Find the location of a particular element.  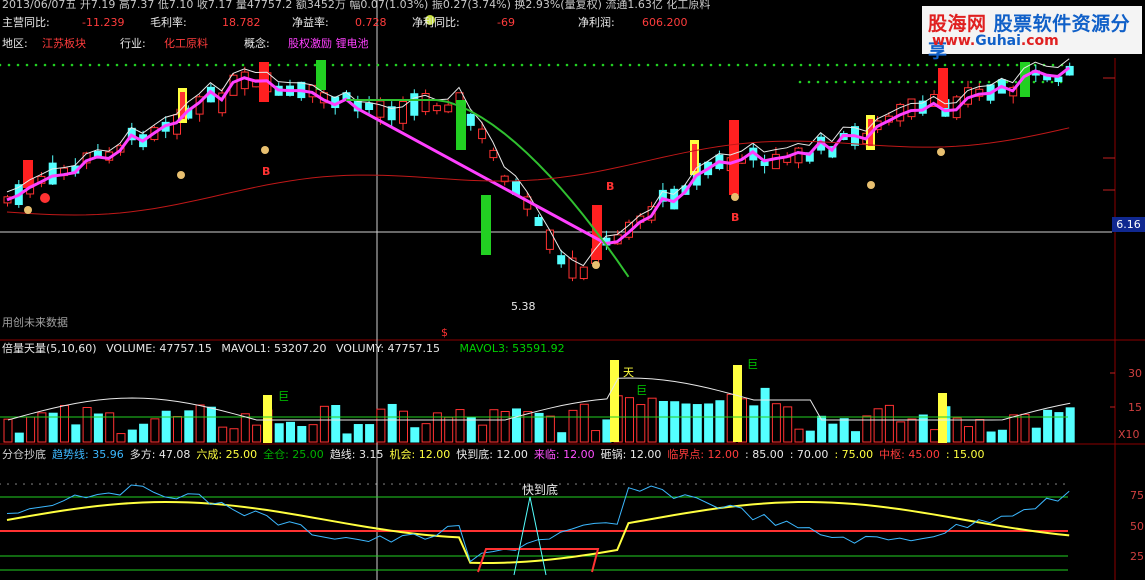

indicator-value-6: 机会: 12.00 is located at coordinates (420, 454).